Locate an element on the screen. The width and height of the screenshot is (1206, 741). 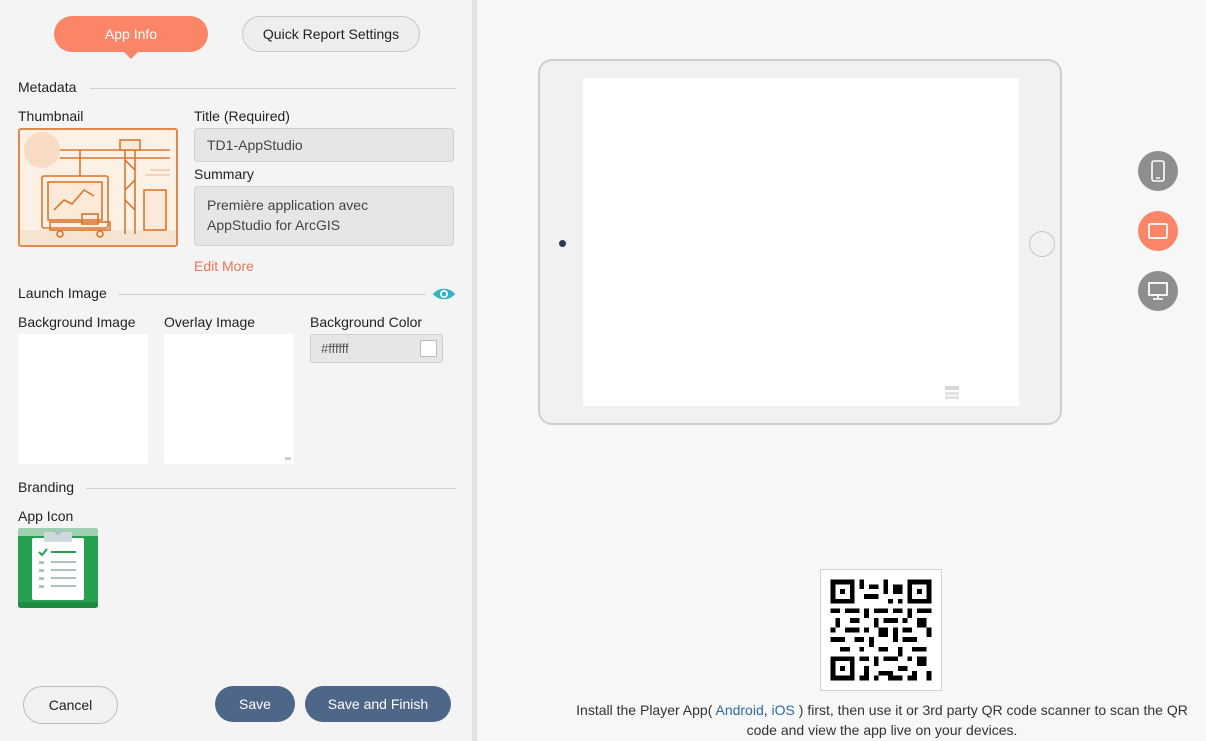
app-icon-image is located at coordinates (58, 568).